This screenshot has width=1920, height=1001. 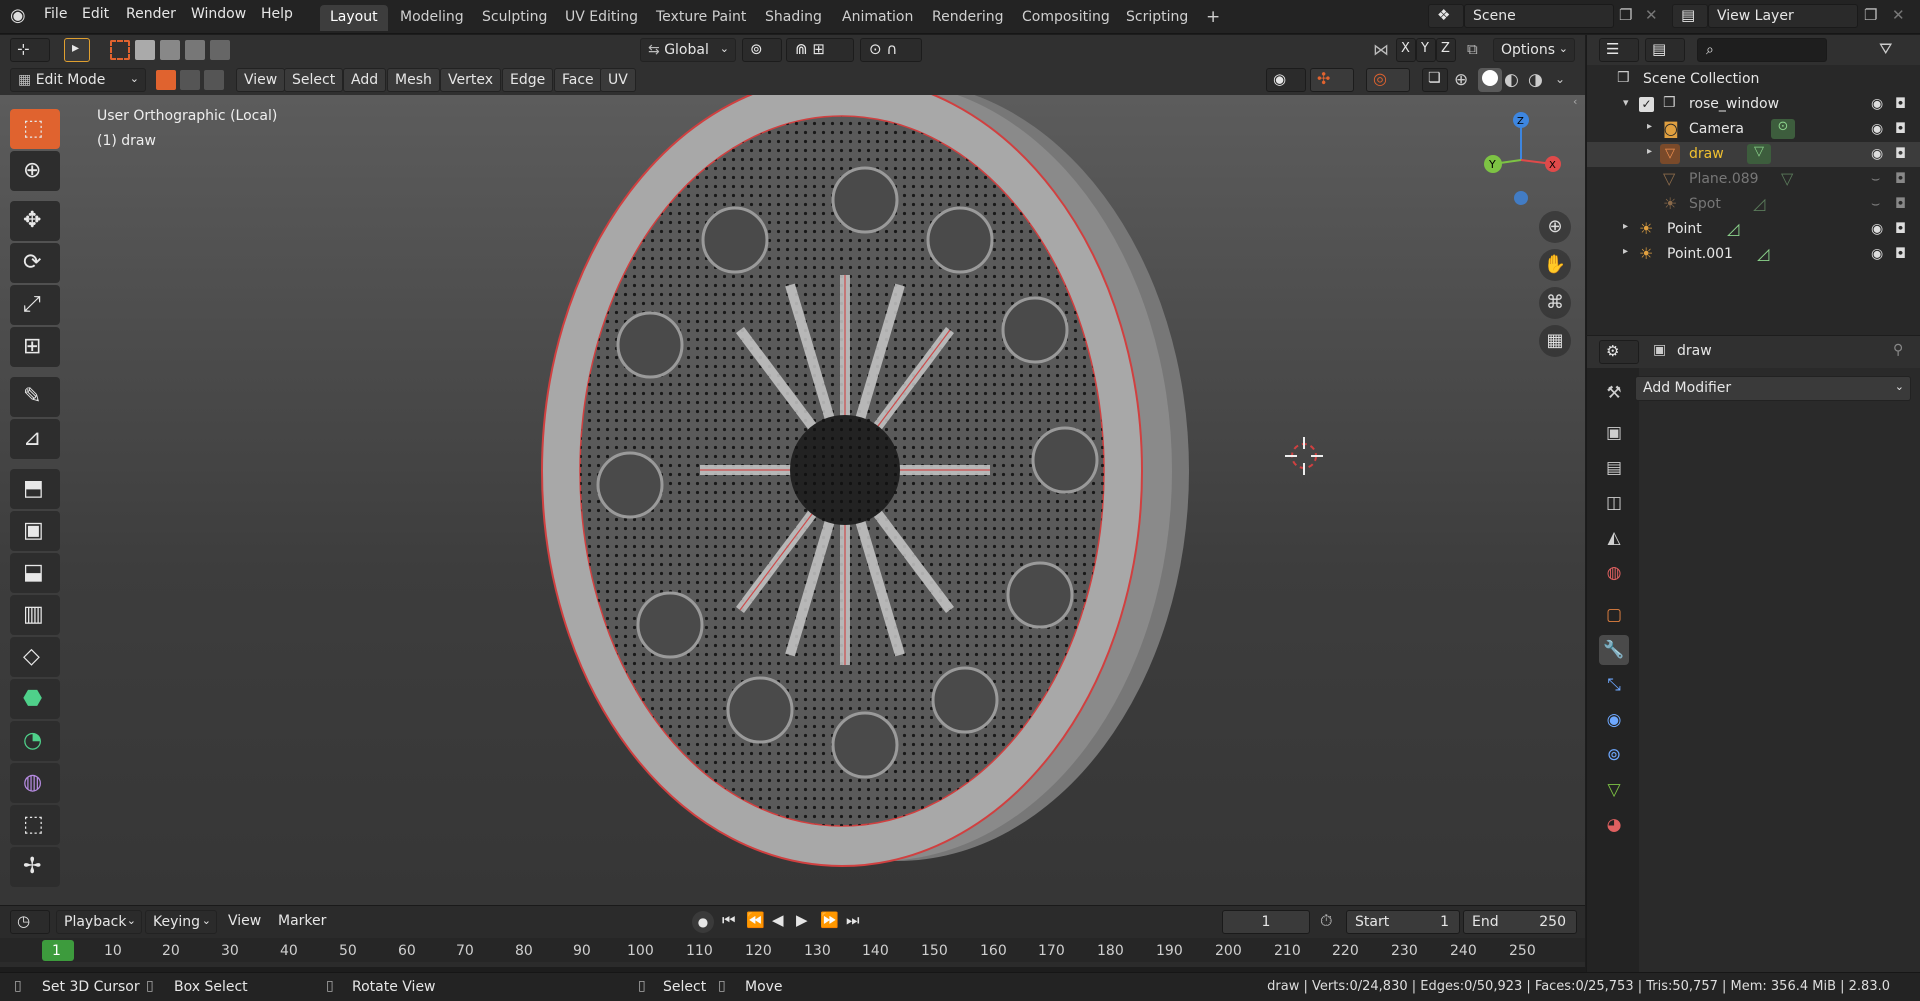 What do you see at coordinates (145, 50) in the screenshot?
I see `select-mode-extend-icon` at bounding box center [145, 50].